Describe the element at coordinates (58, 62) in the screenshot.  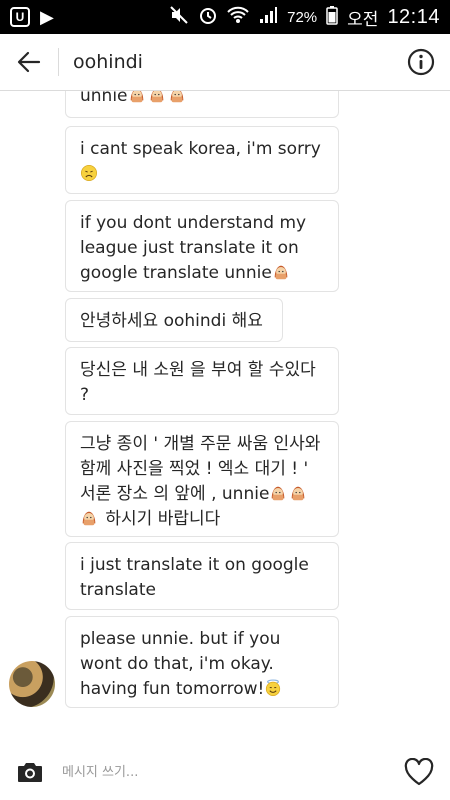
I see `title-divider` at that location.